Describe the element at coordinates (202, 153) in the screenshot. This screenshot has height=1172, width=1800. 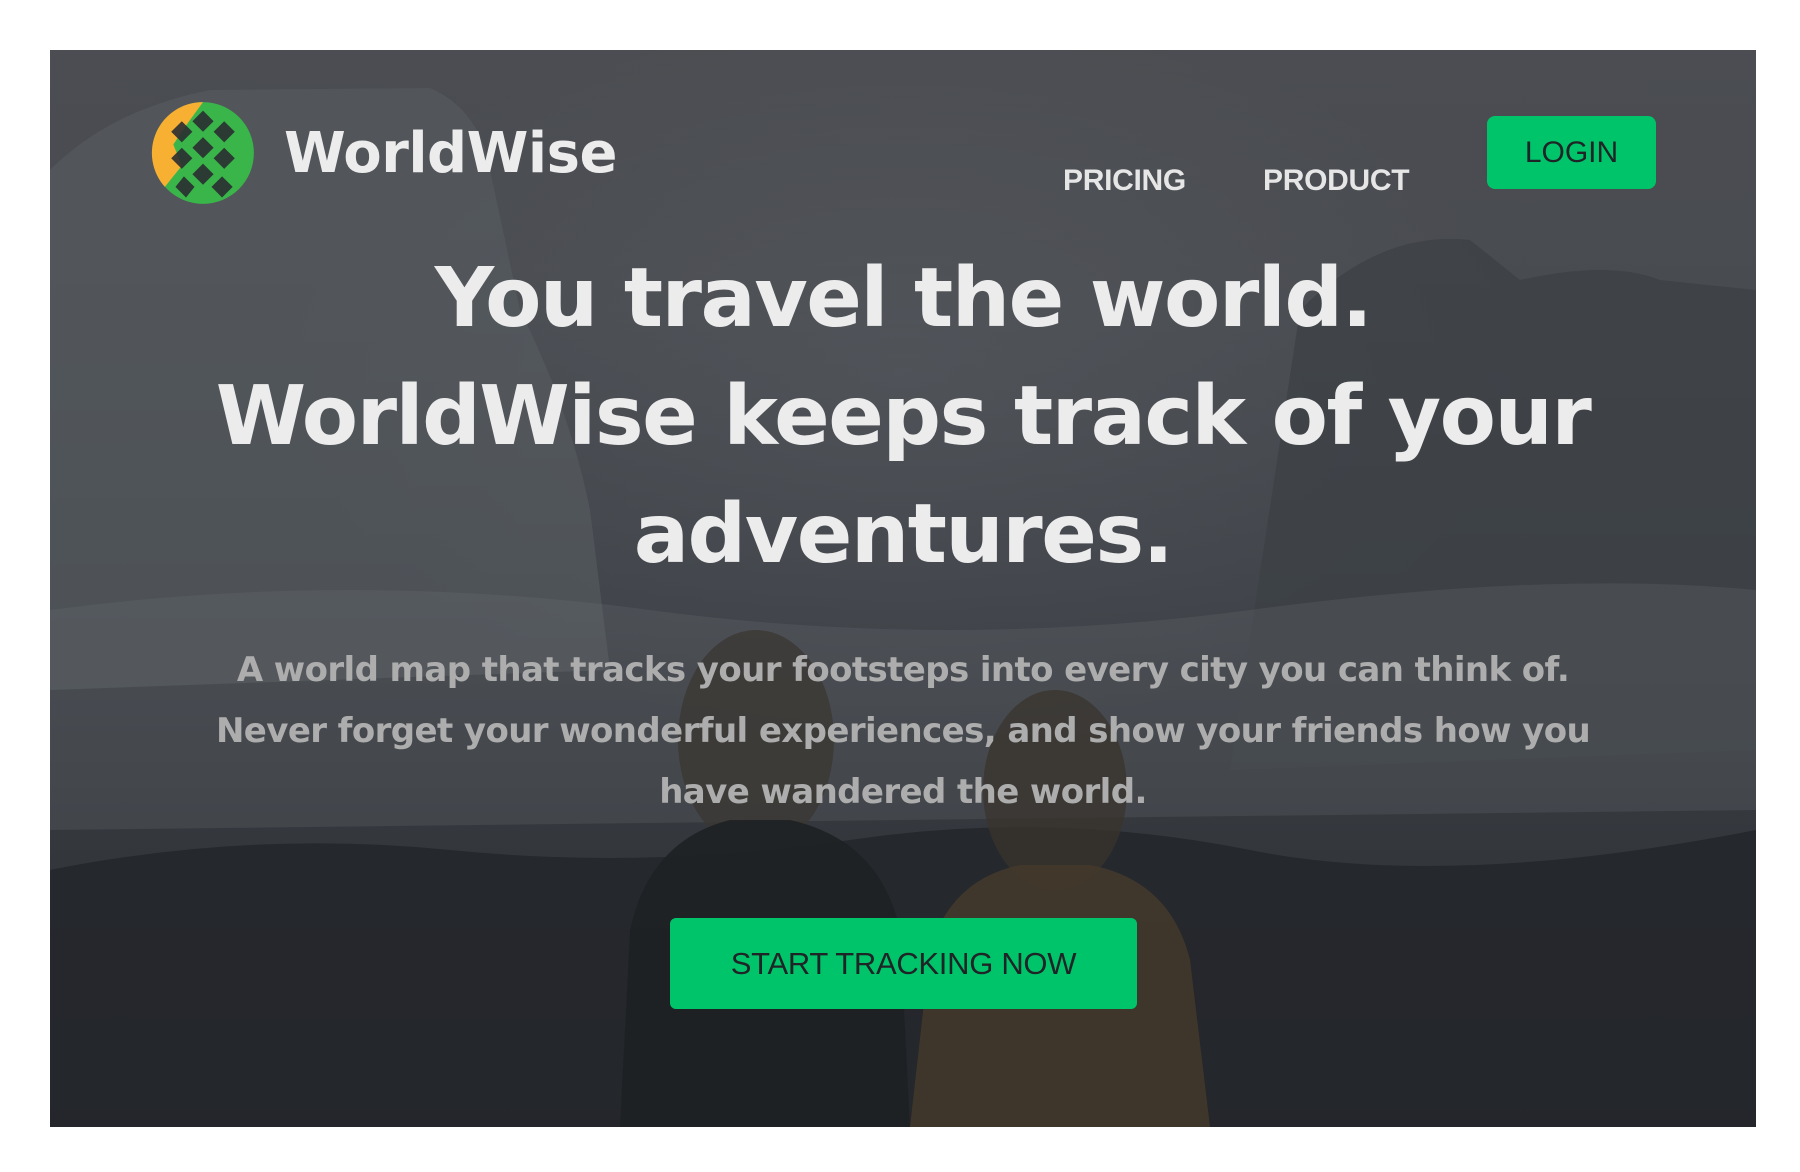
I see `globe-icon` at that location.